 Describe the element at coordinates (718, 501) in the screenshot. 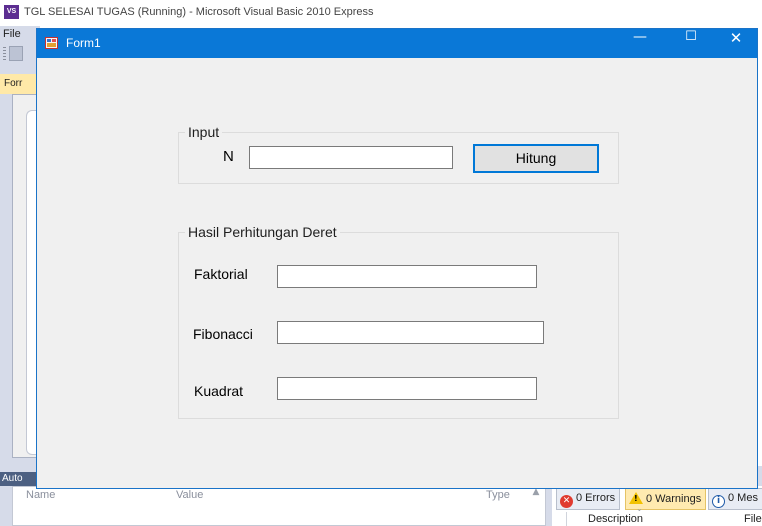

I see `info-icon: i` at that location.